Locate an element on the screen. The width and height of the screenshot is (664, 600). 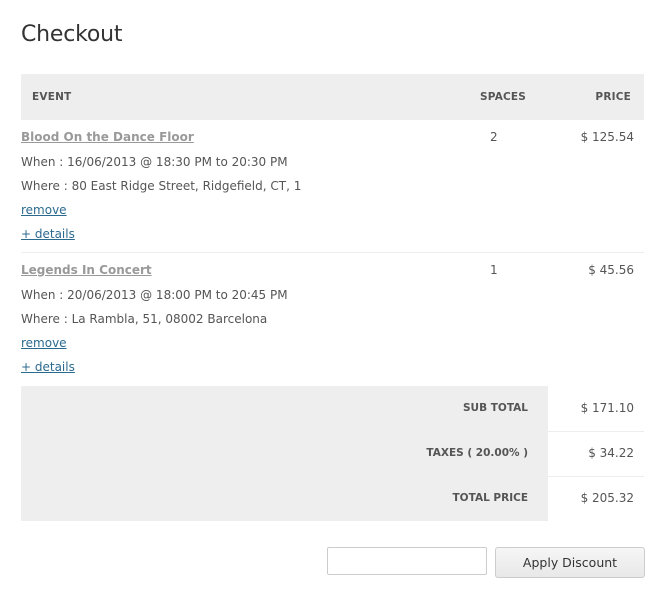
when-value: 16/06/2013 @ 18:30 PM to 20:30 PM is located at coordinates (177, 162).